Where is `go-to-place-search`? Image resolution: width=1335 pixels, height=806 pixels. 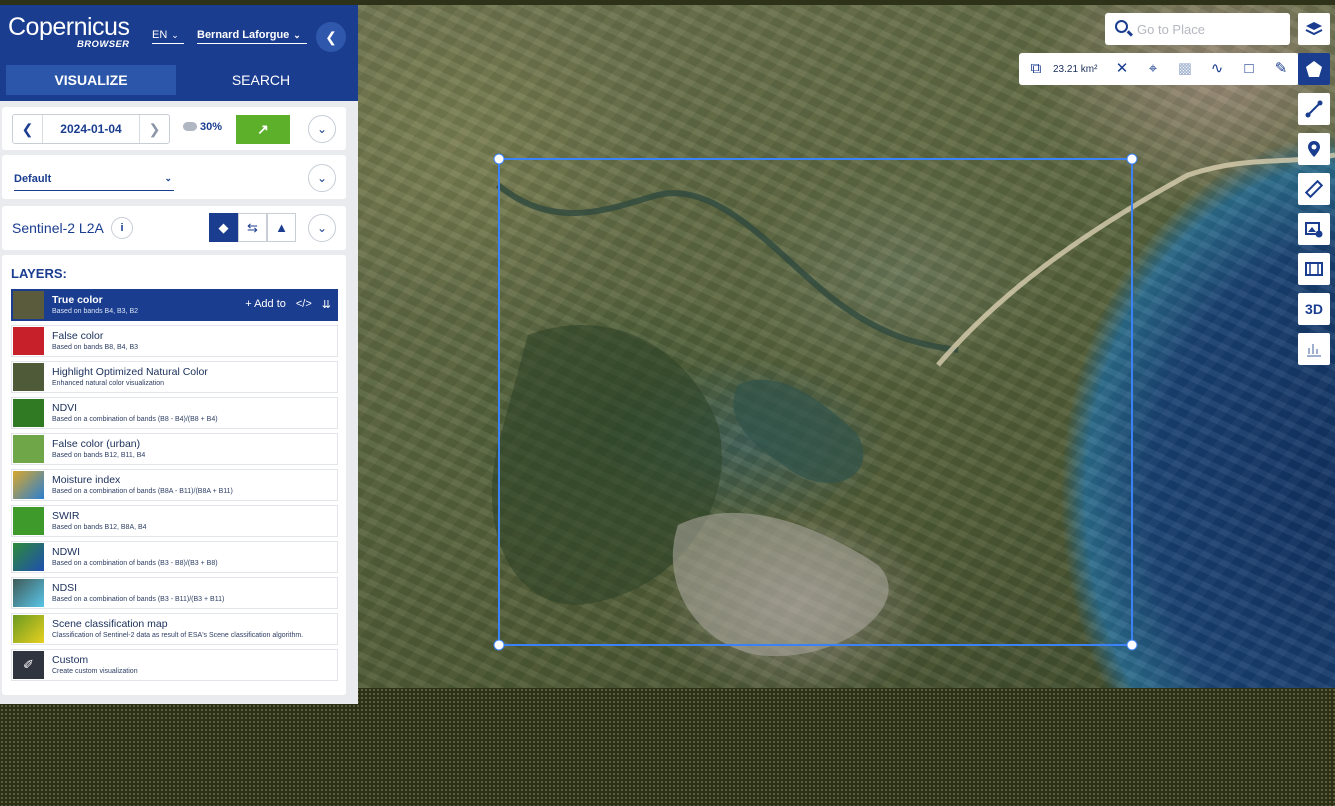
go-to-place-search is located at coordinates (1197, 29).